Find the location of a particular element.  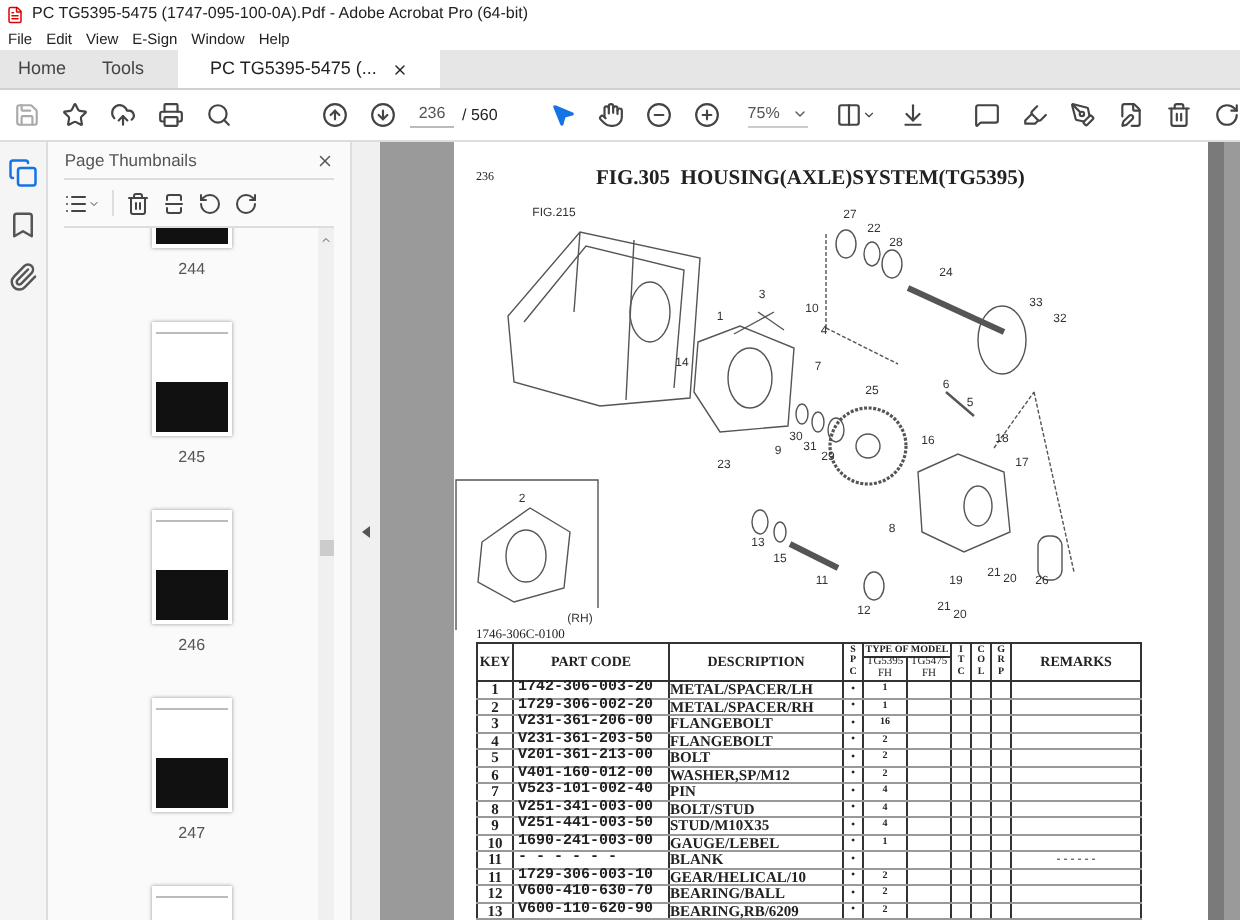

collapse-icon is located at coordinates (366, 531).